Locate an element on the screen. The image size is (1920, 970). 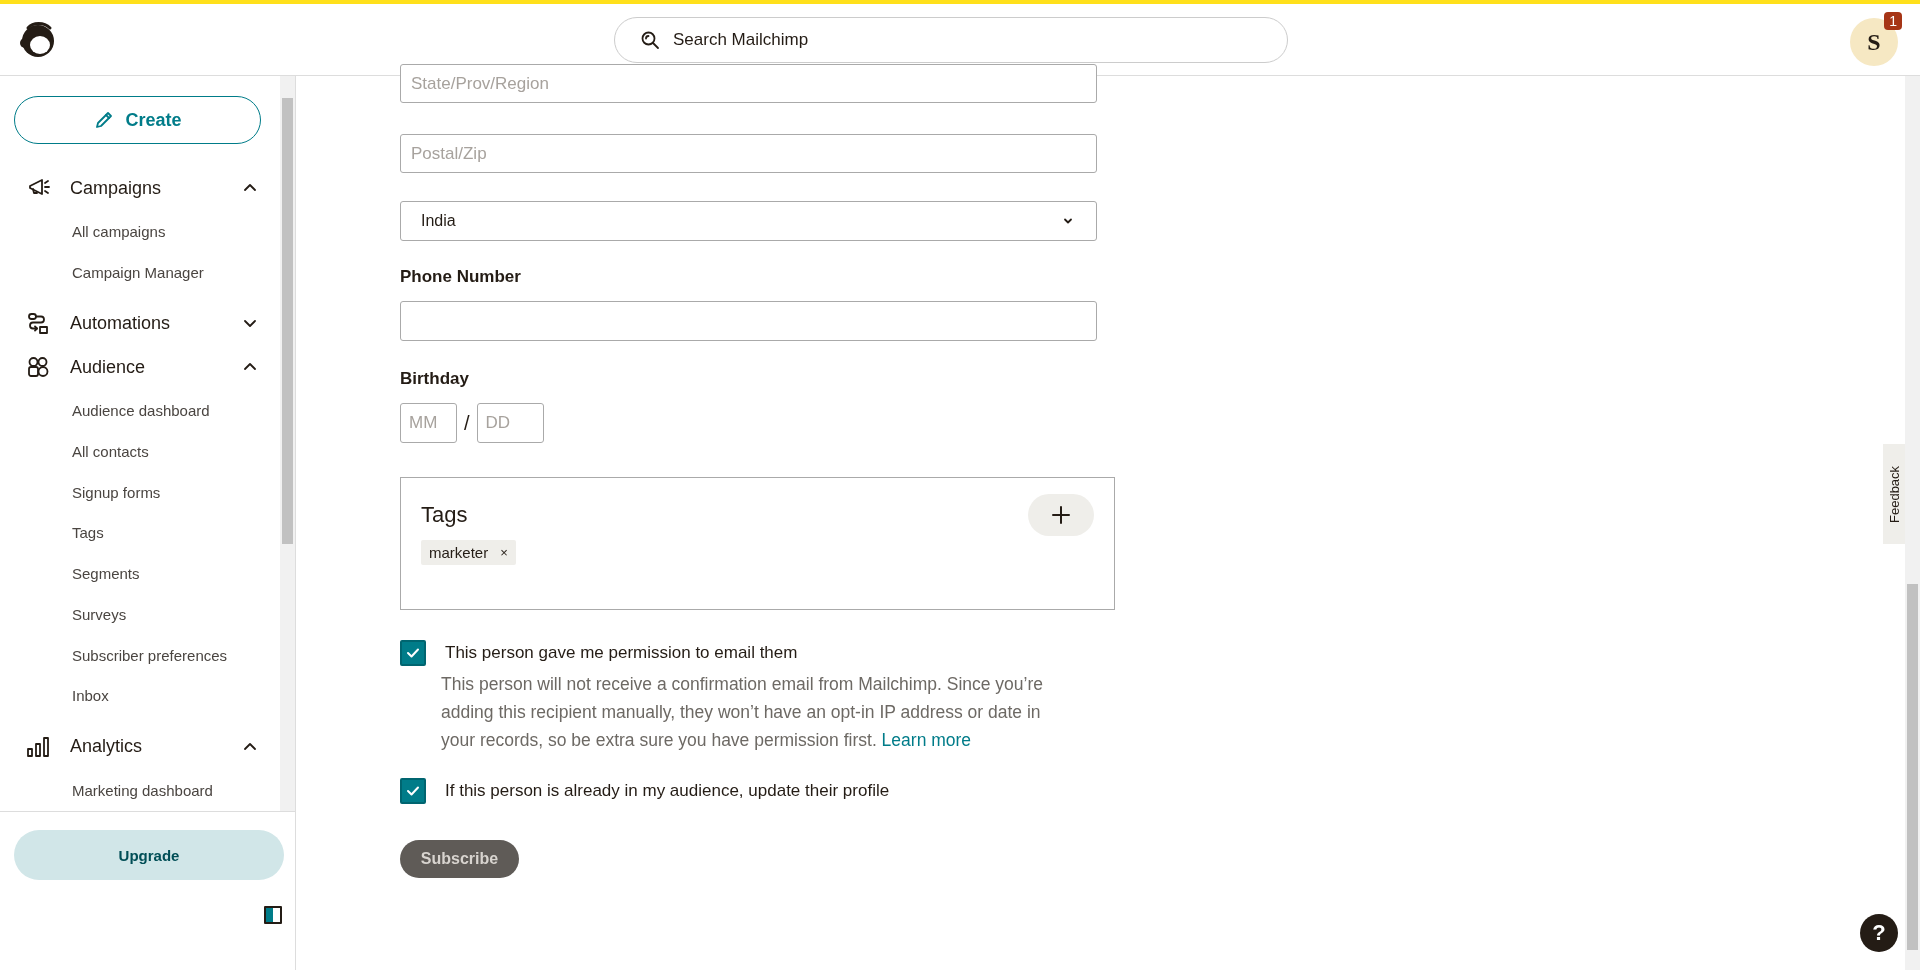
nav-item: Audience is located at coordinates (142, 367).